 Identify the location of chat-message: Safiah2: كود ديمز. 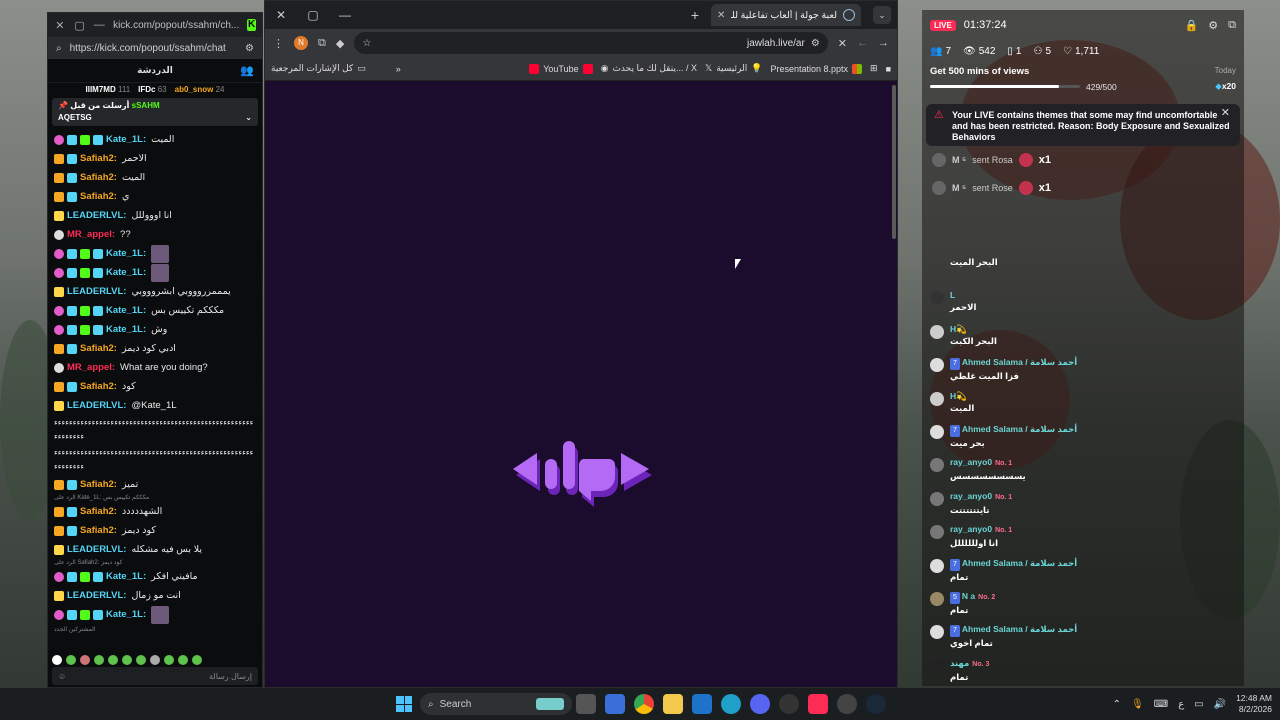
(155, 530).